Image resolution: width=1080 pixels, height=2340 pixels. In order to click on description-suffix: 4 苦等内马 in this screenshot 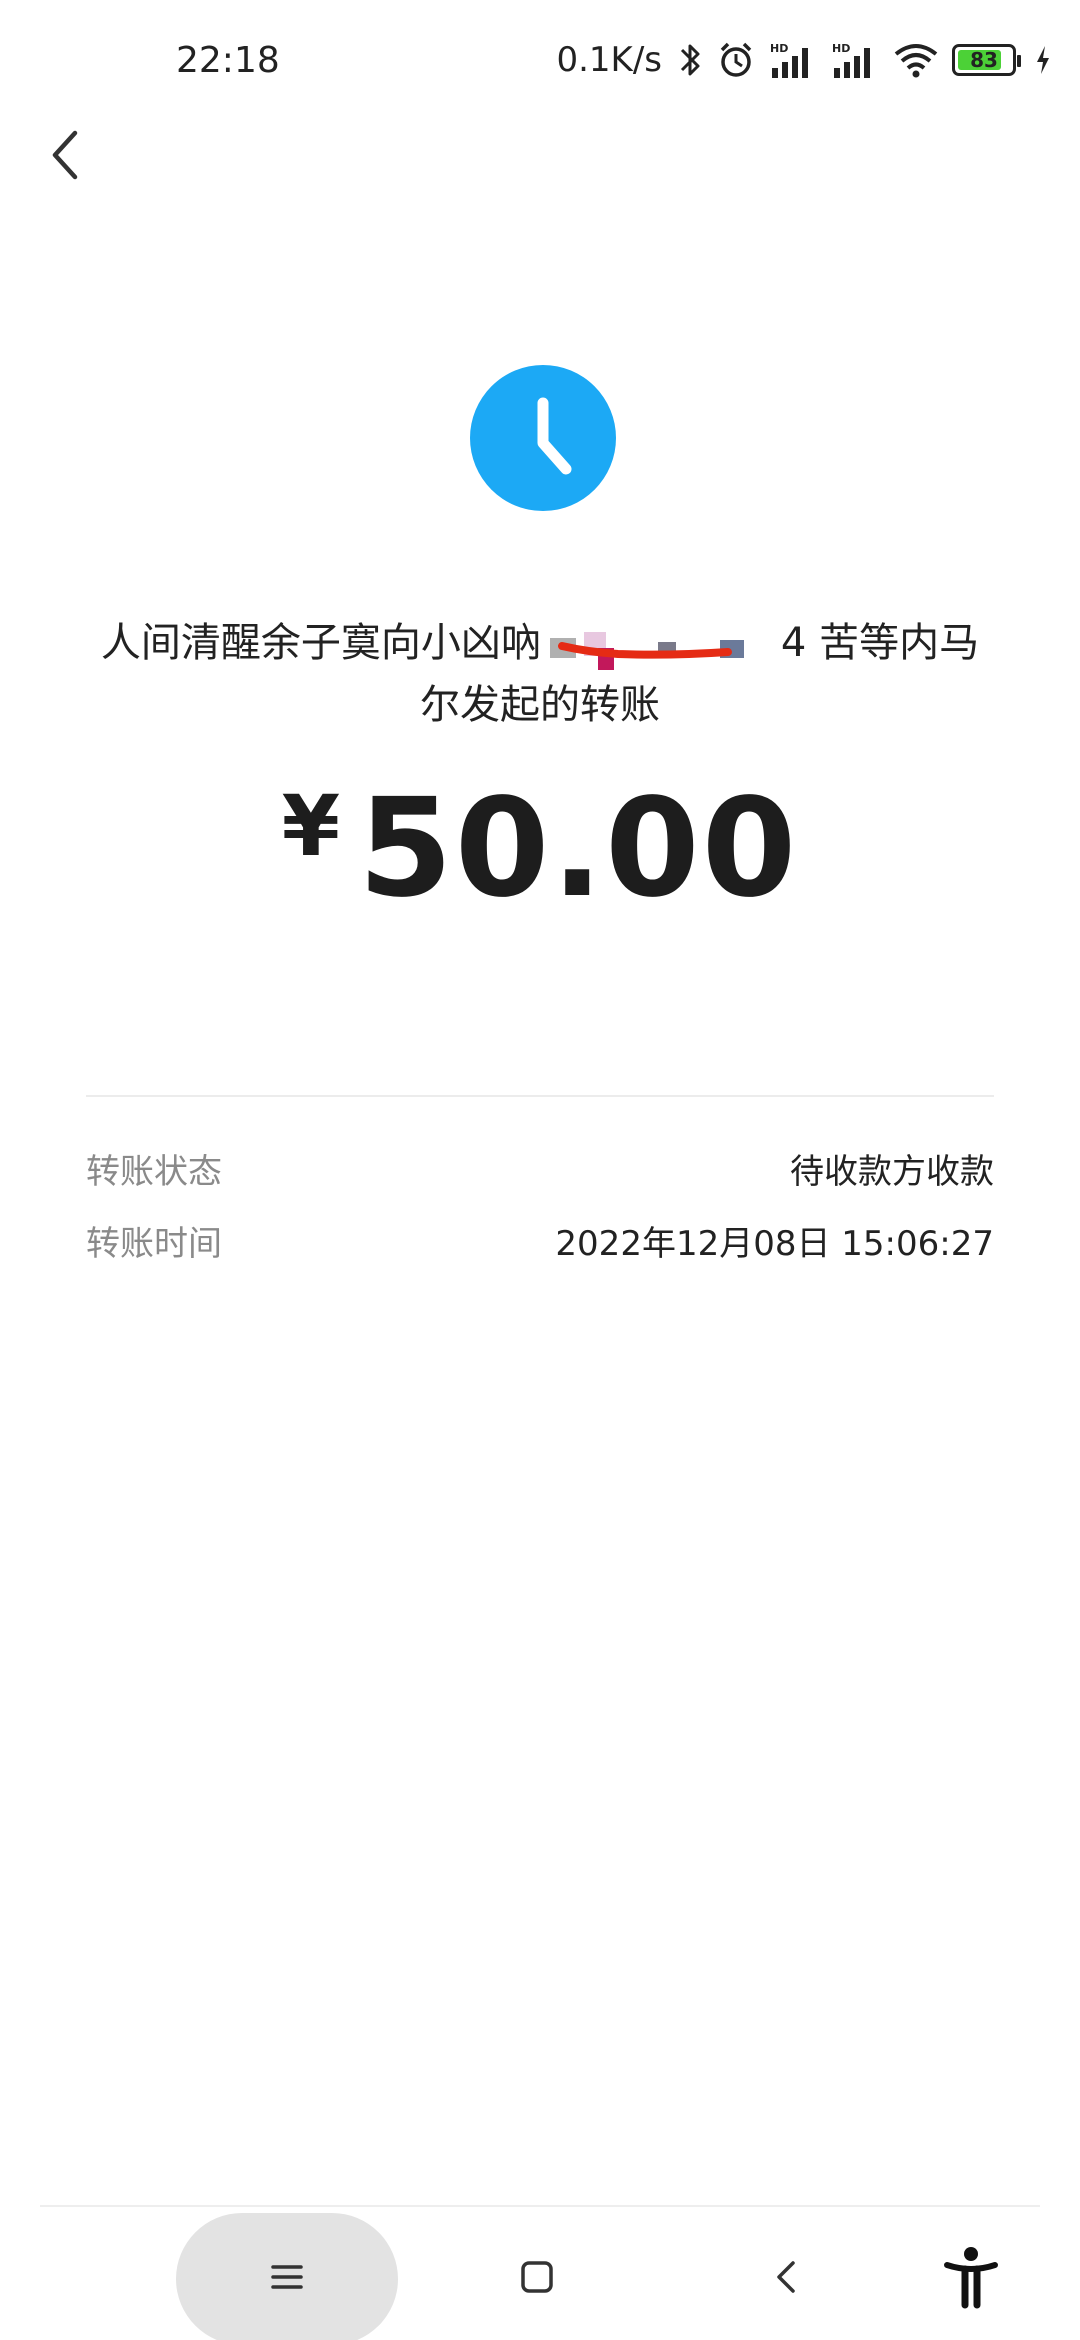, I will do `click(880, 643)`.